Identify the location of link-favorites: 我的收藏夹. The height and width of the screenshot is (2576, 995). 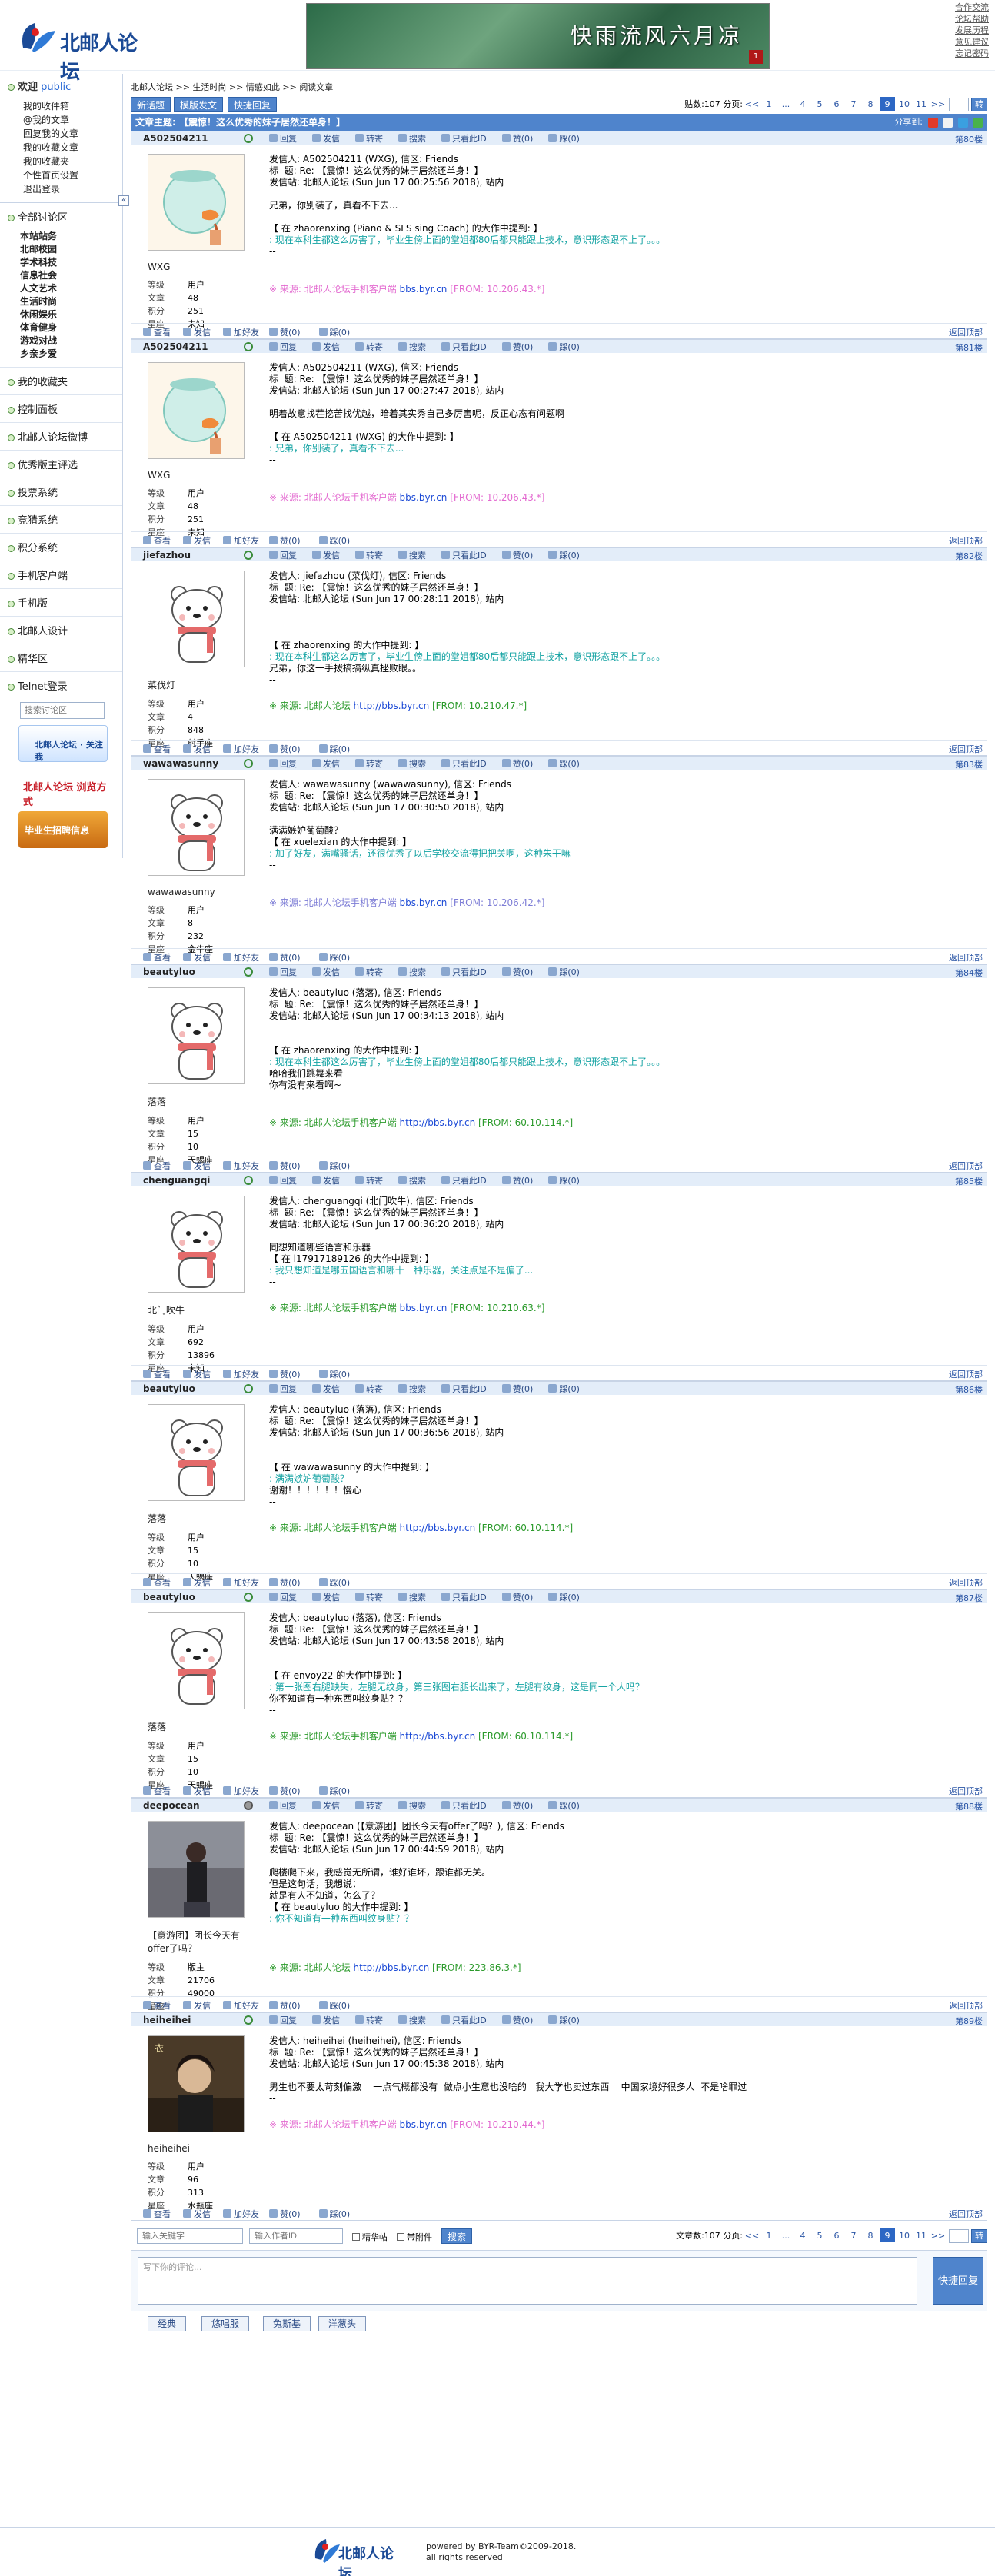
(72, 161).